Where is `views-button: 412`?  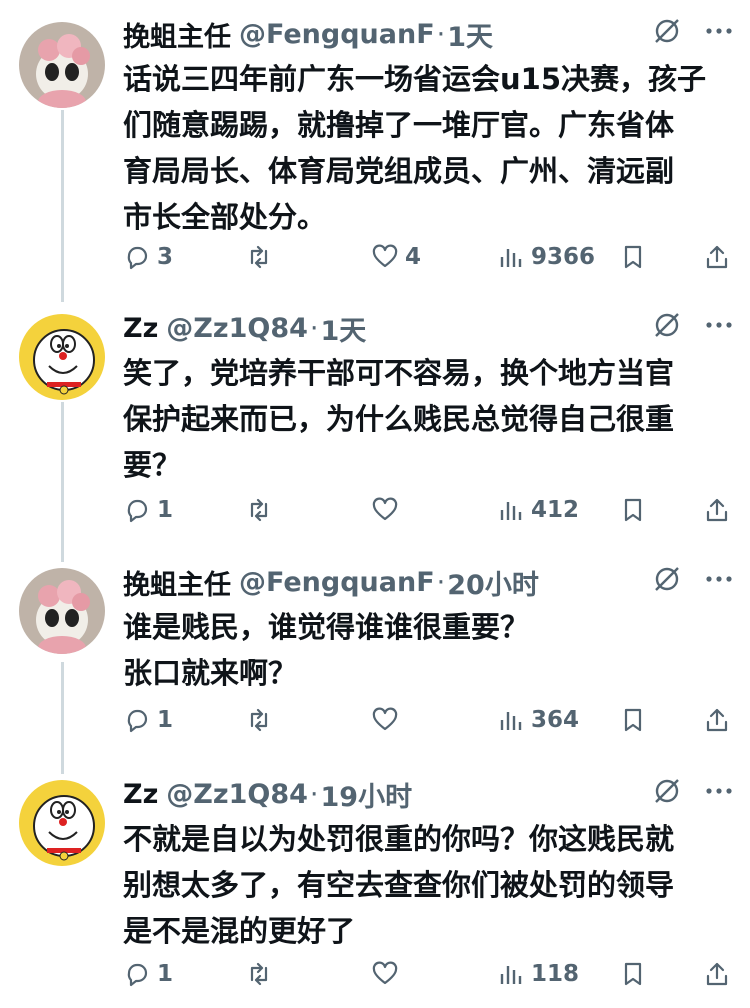
views-button: 412 is located at coordinates (538, 510).